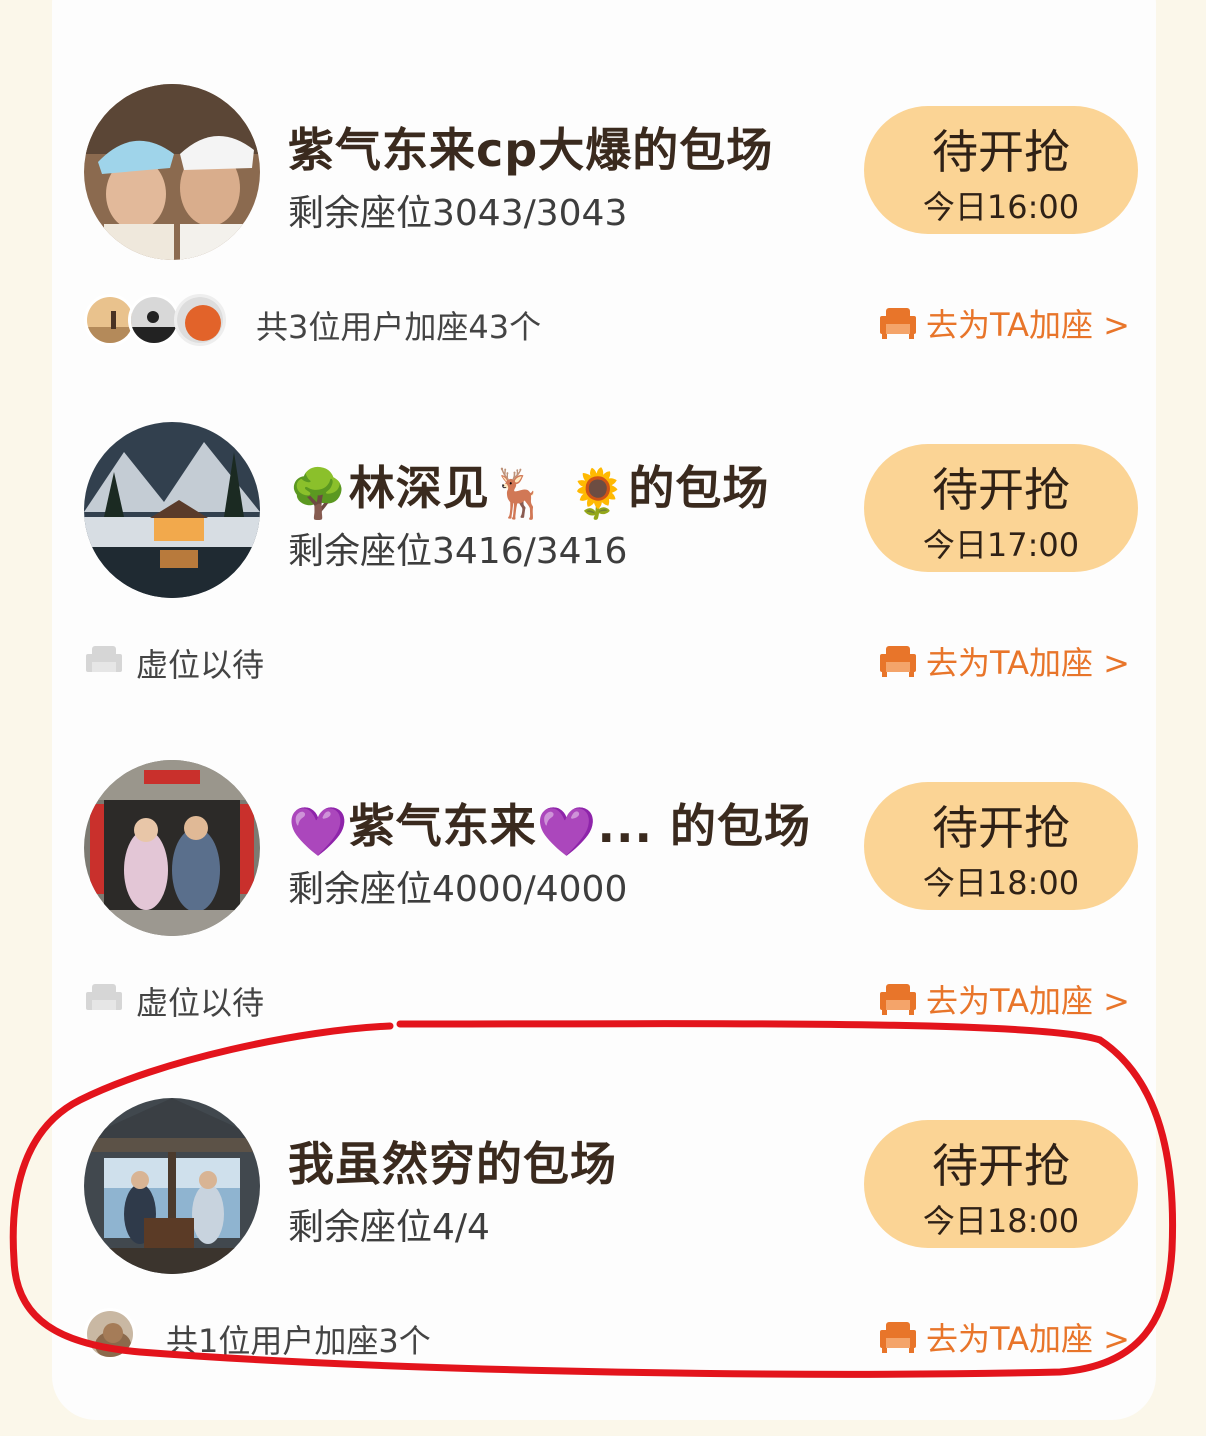 This screenshot has width=1206, height=1436. I want to click on remaining-seats: 剩余座位4000/4000, so click(458, 889).